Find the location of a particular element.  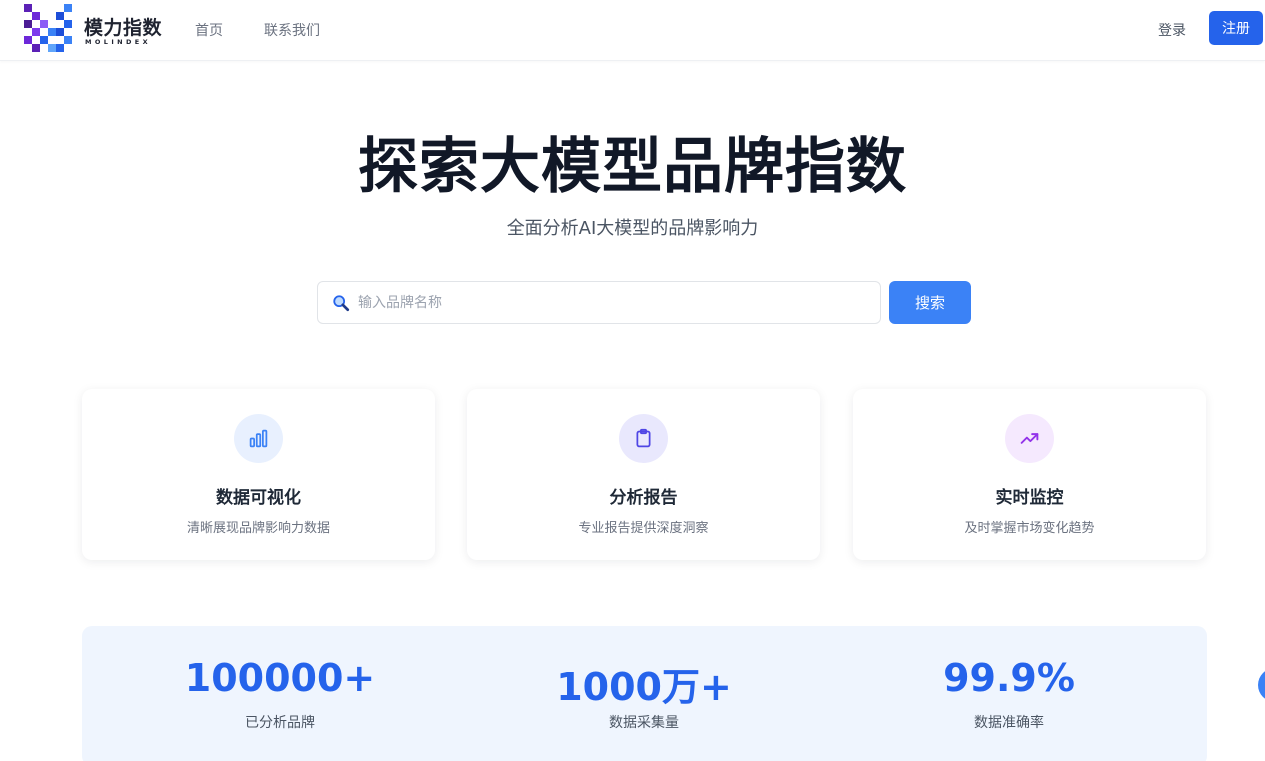

search-box is located at coordinates (599, 302).